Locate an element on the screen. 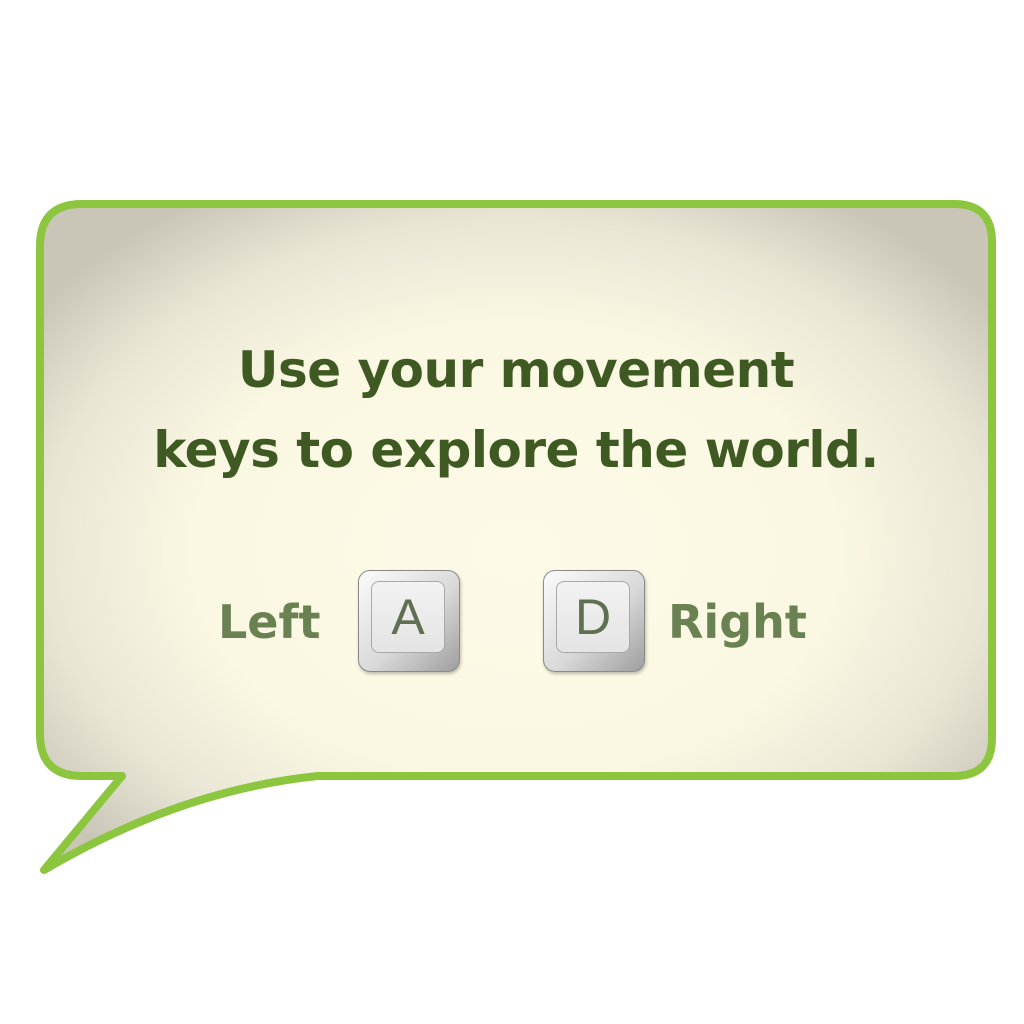  a-key-letter: A is located at coordinates (408, 617).